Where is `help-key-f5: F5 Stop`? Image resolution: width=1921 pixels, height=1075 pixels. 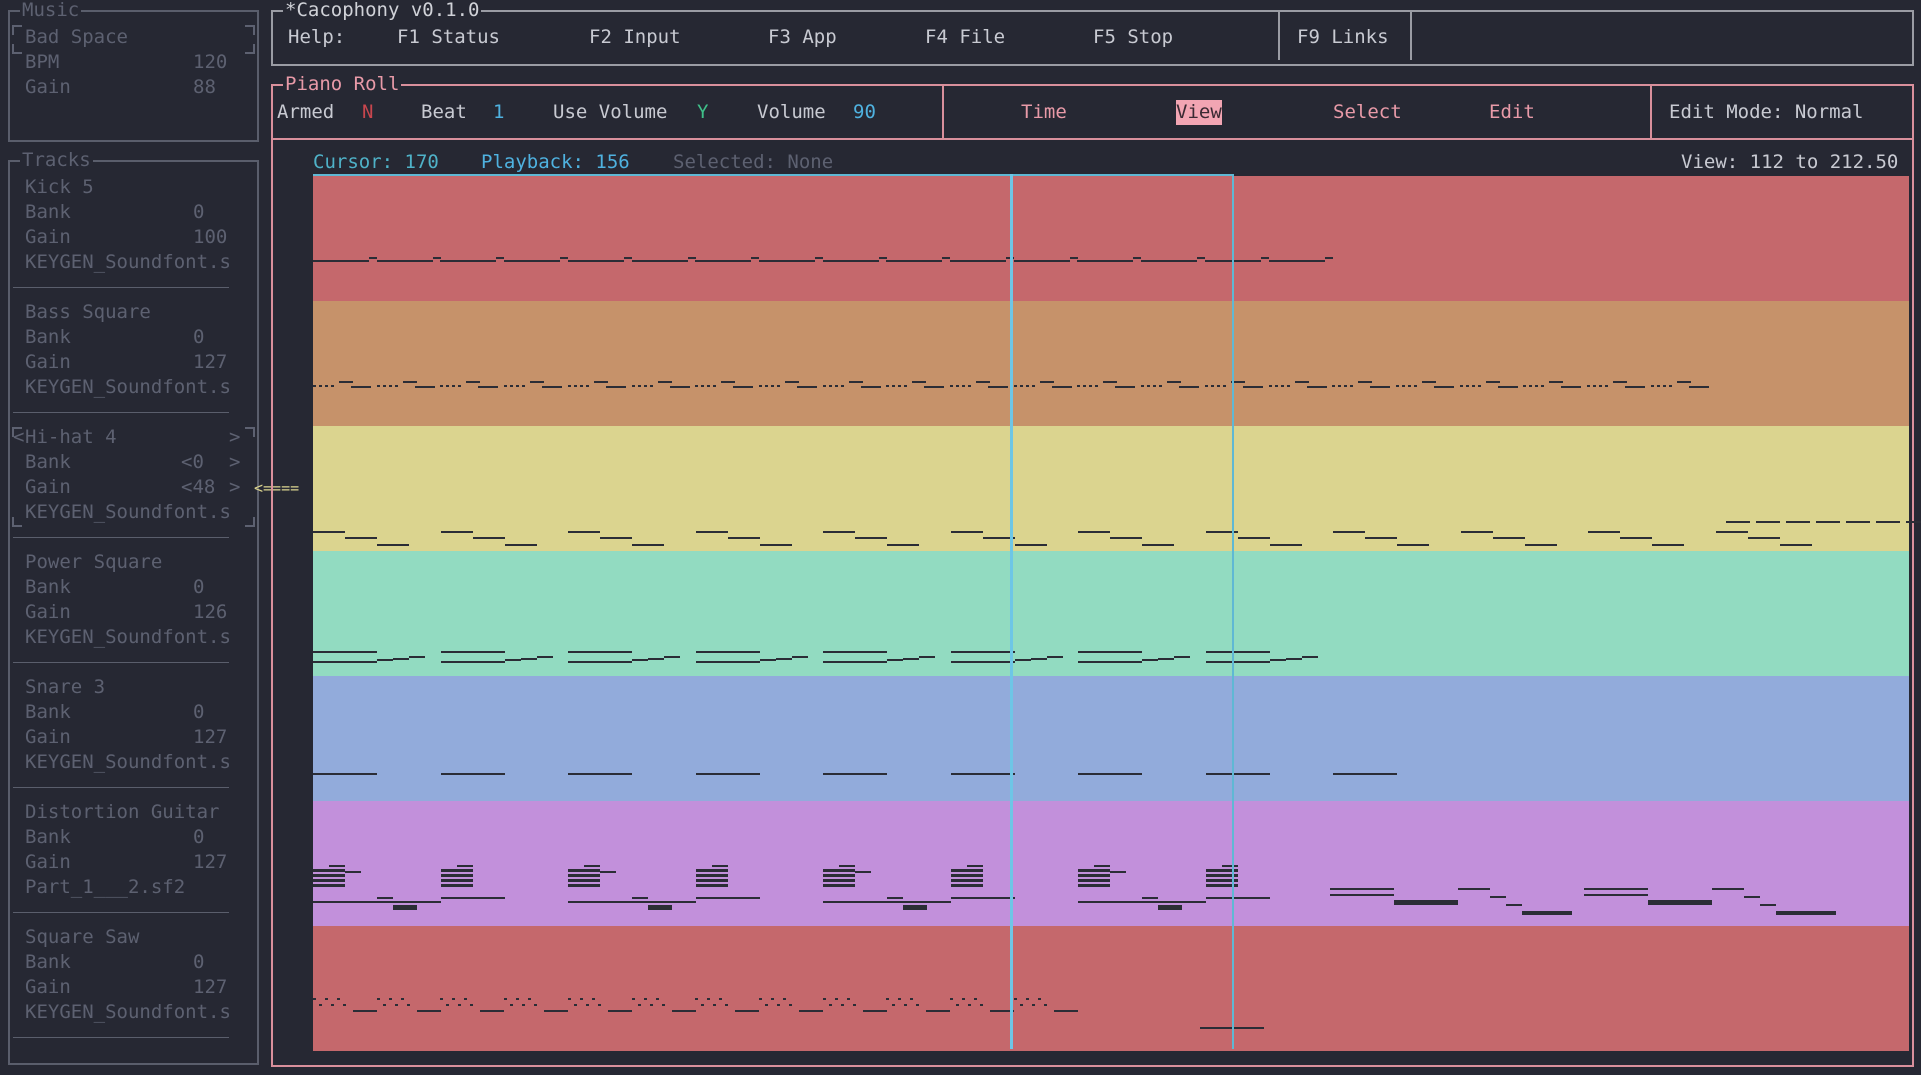
help-key-f5: F5 Stop is located at coordinates (1133, 37).